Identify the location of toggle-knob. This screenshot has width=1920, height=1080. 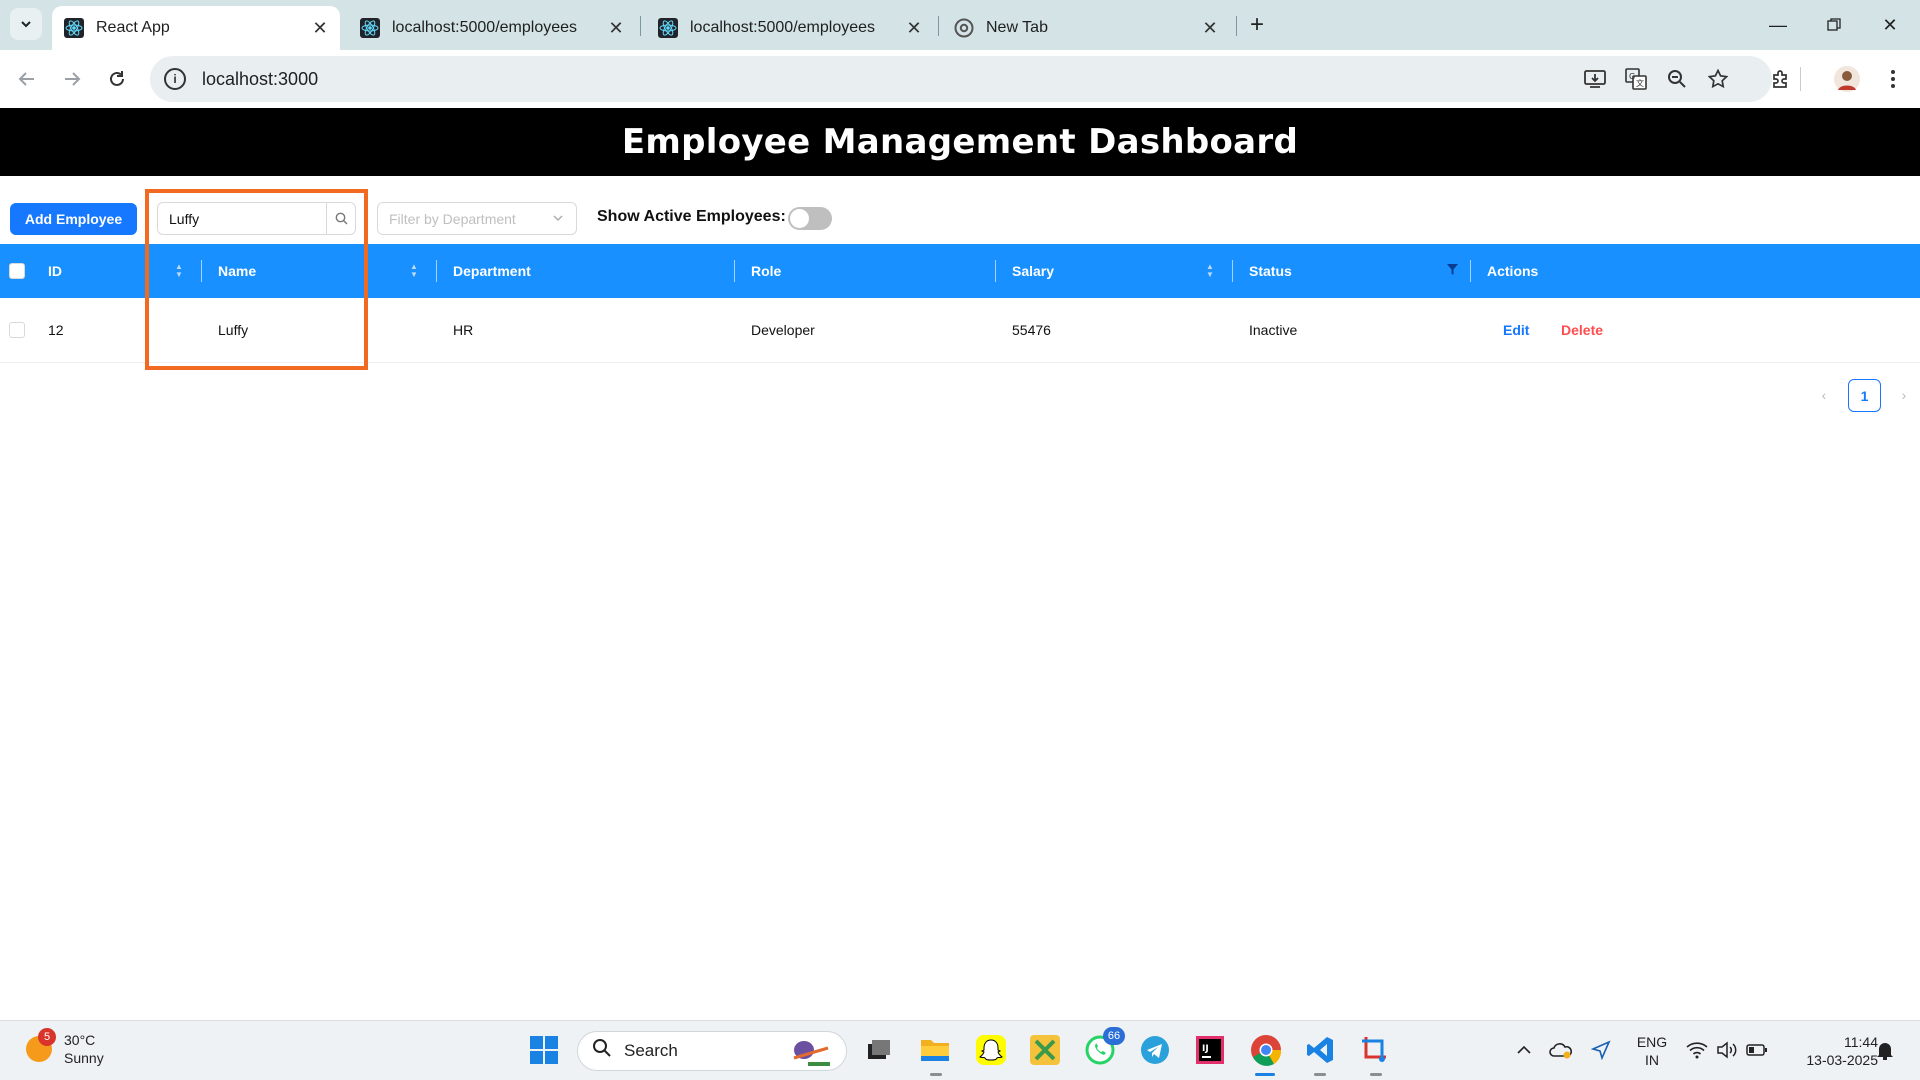
(799, 218).